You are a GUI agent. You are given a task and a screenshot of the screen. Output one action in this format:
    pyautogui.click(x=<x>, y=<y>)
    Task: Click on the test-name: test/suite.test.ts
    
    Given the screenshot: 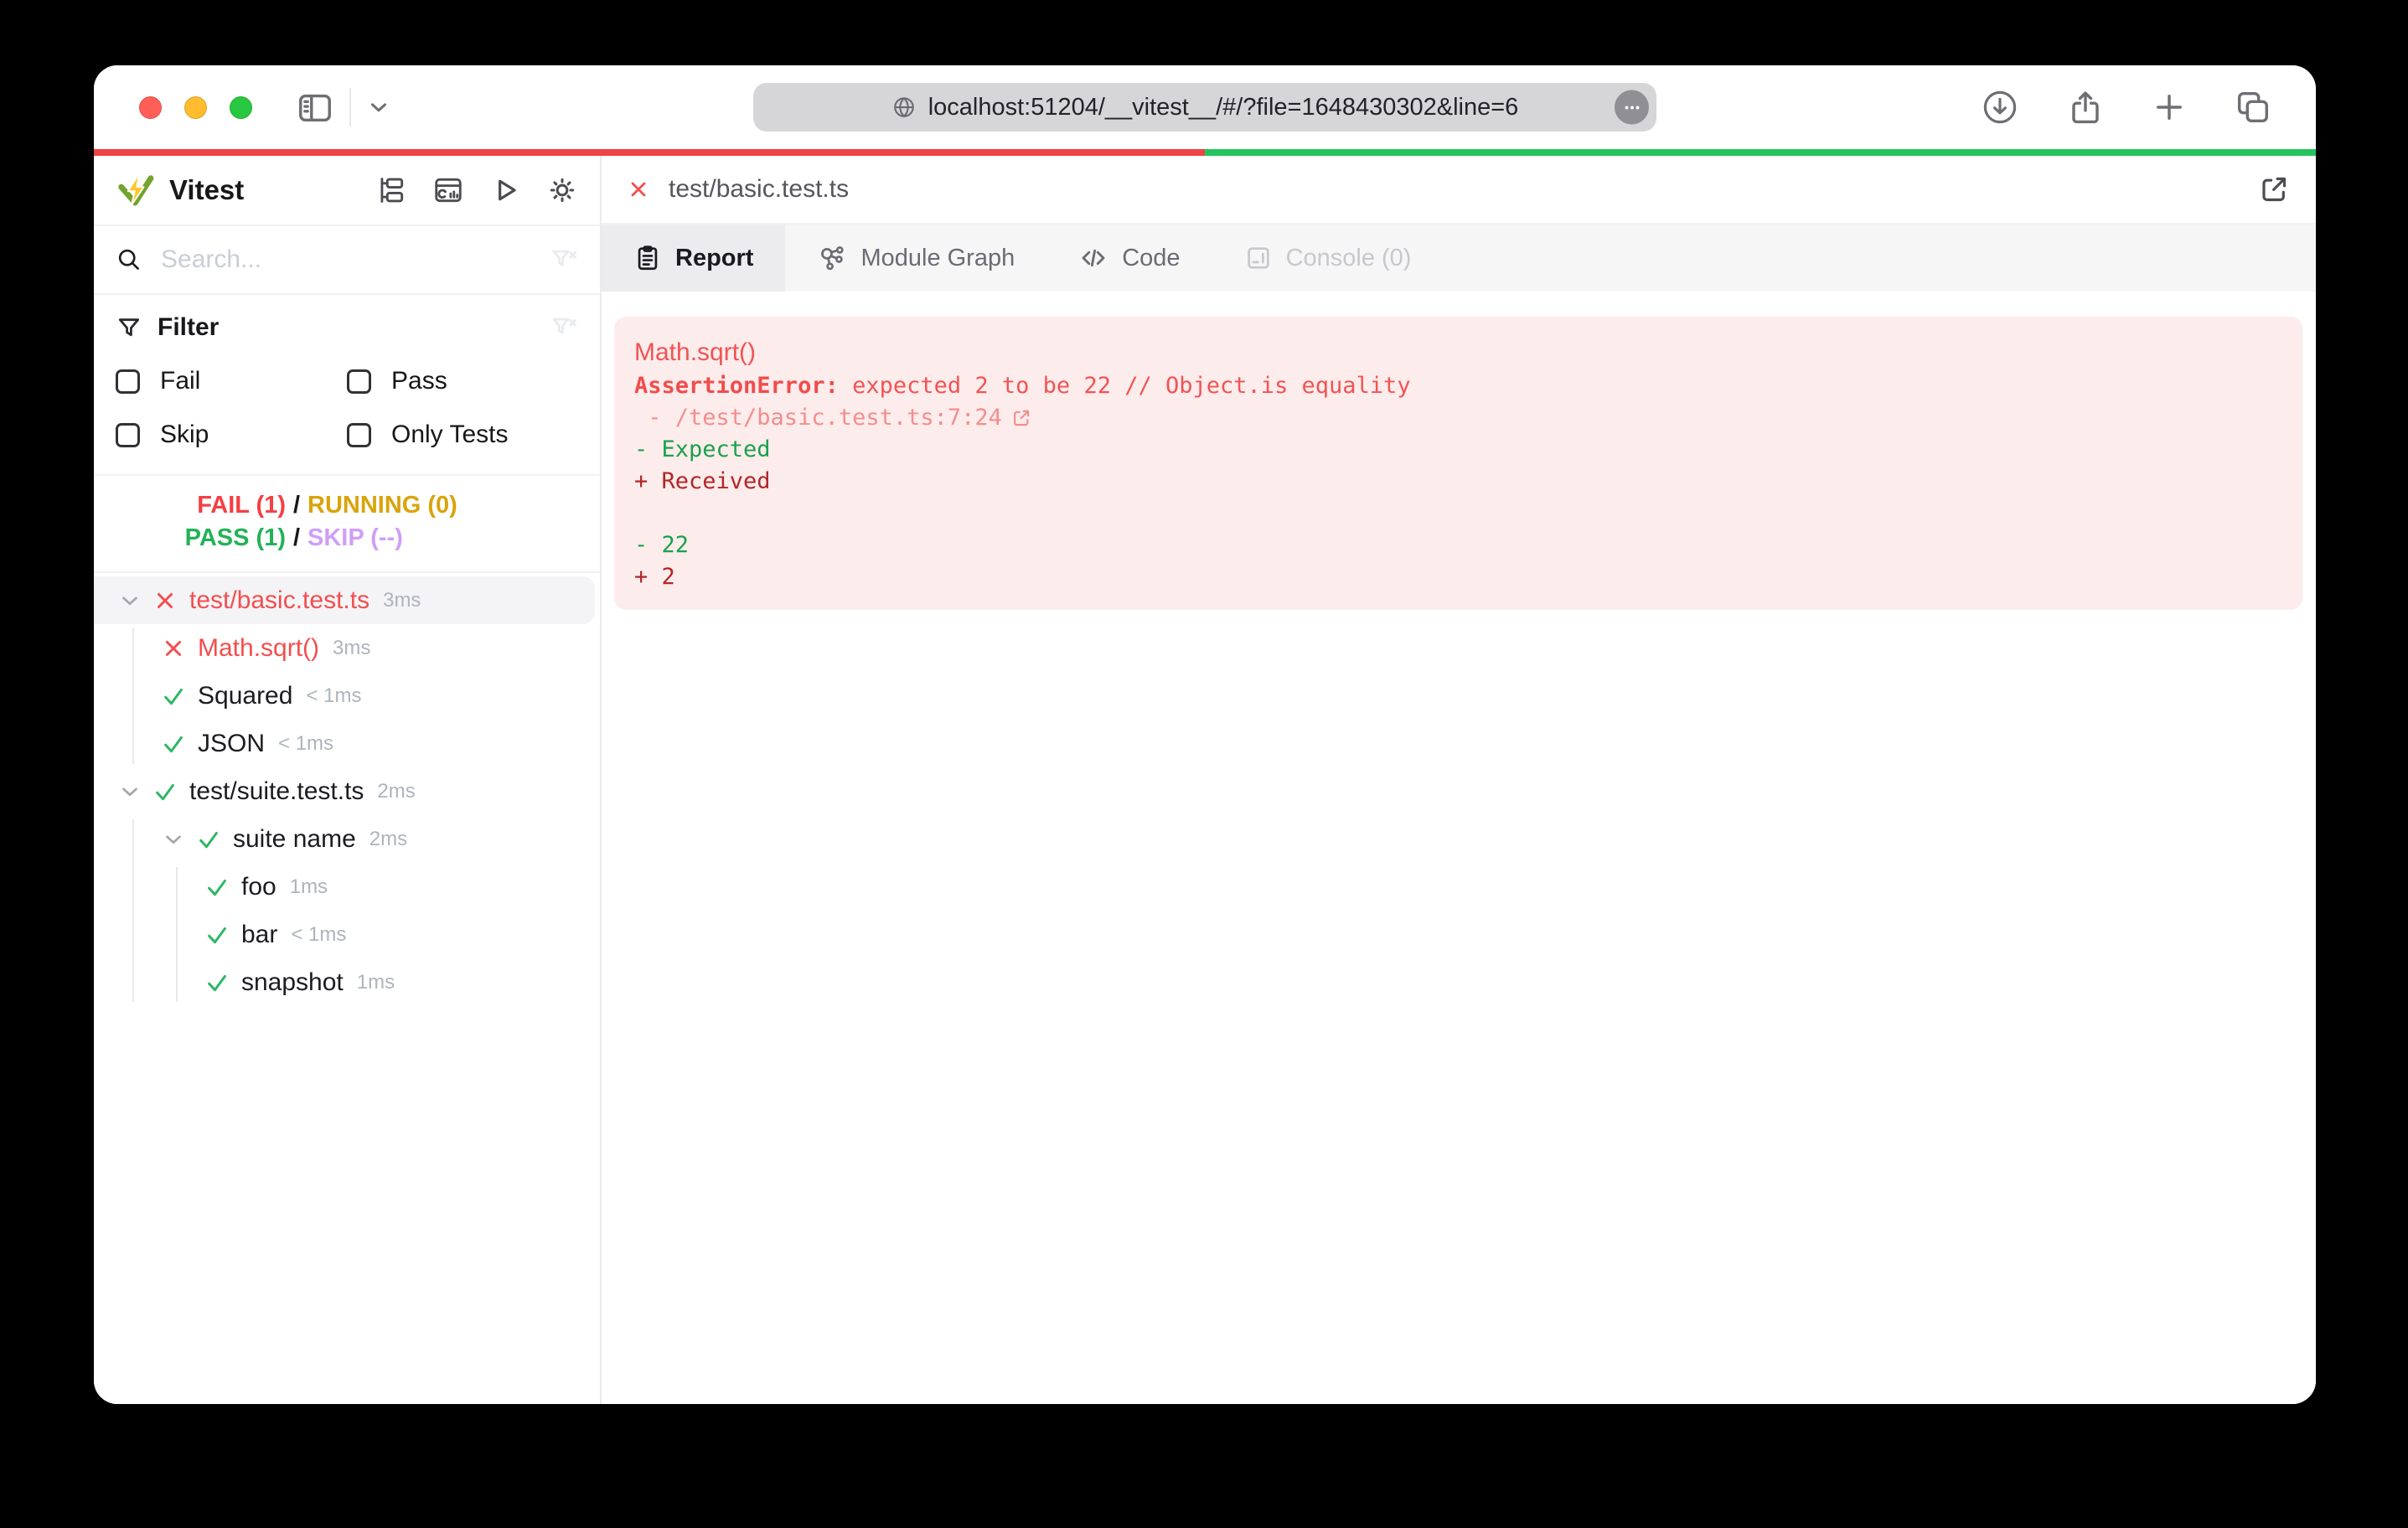 What is the action you would take?
    pyautogui.click(x=276, y=791)
    